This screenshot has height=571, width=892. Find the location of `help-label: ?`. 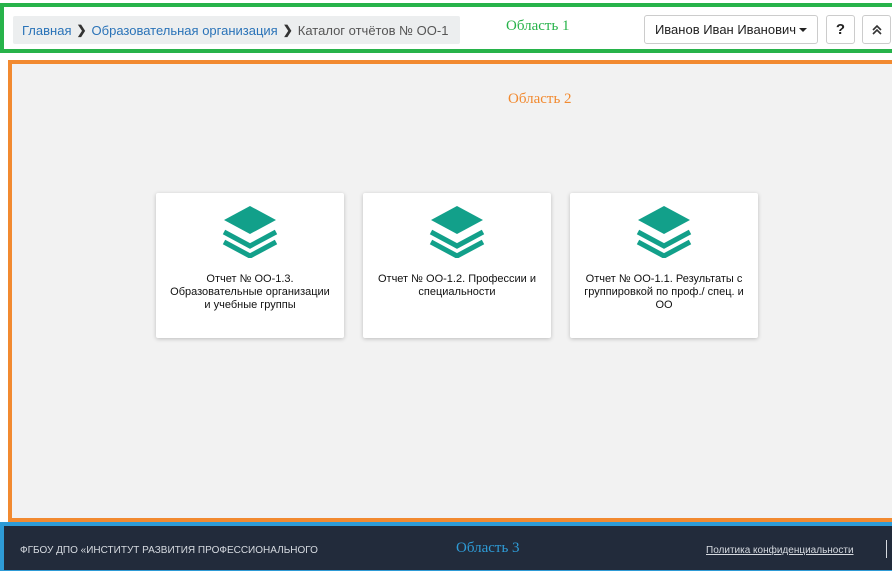

help-label: ? is located at coordinates (840, 29).